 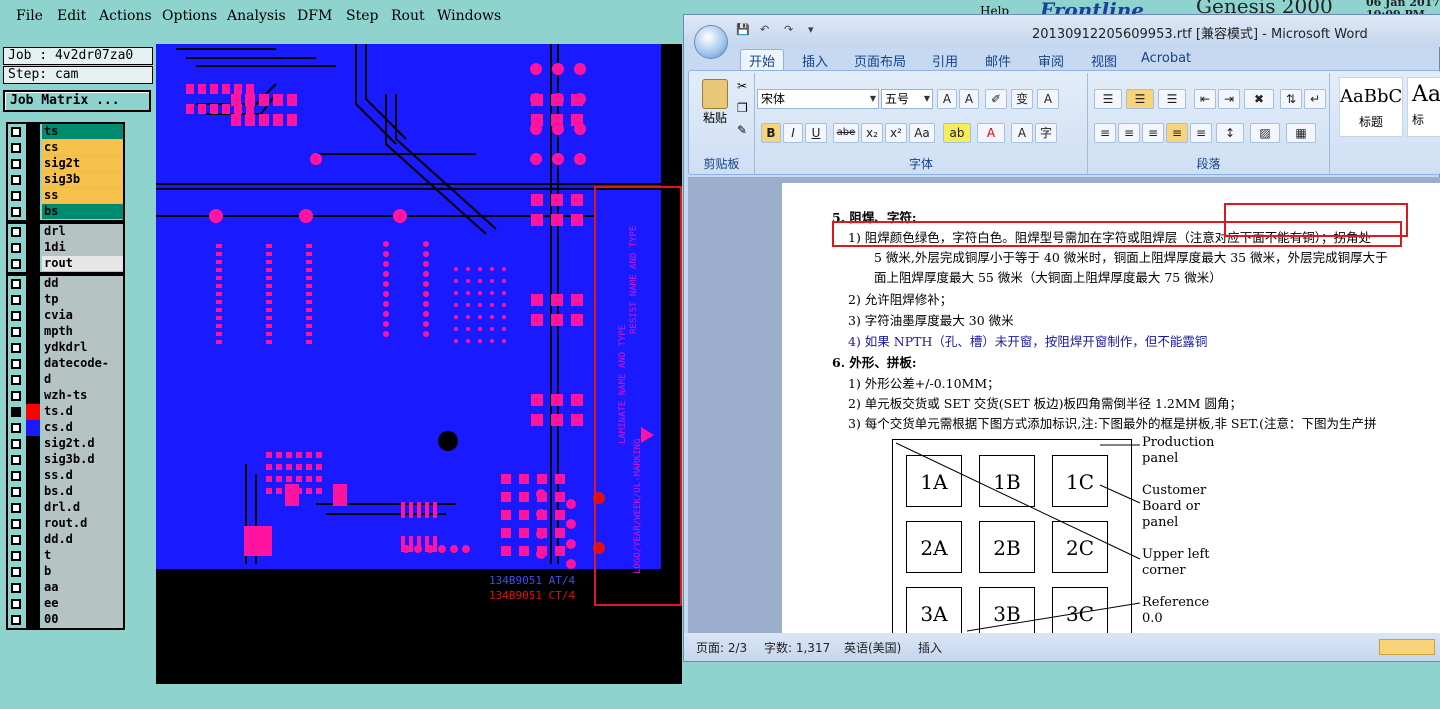 I want to click on layer-row: cs.d, so click(x=65, y=428).